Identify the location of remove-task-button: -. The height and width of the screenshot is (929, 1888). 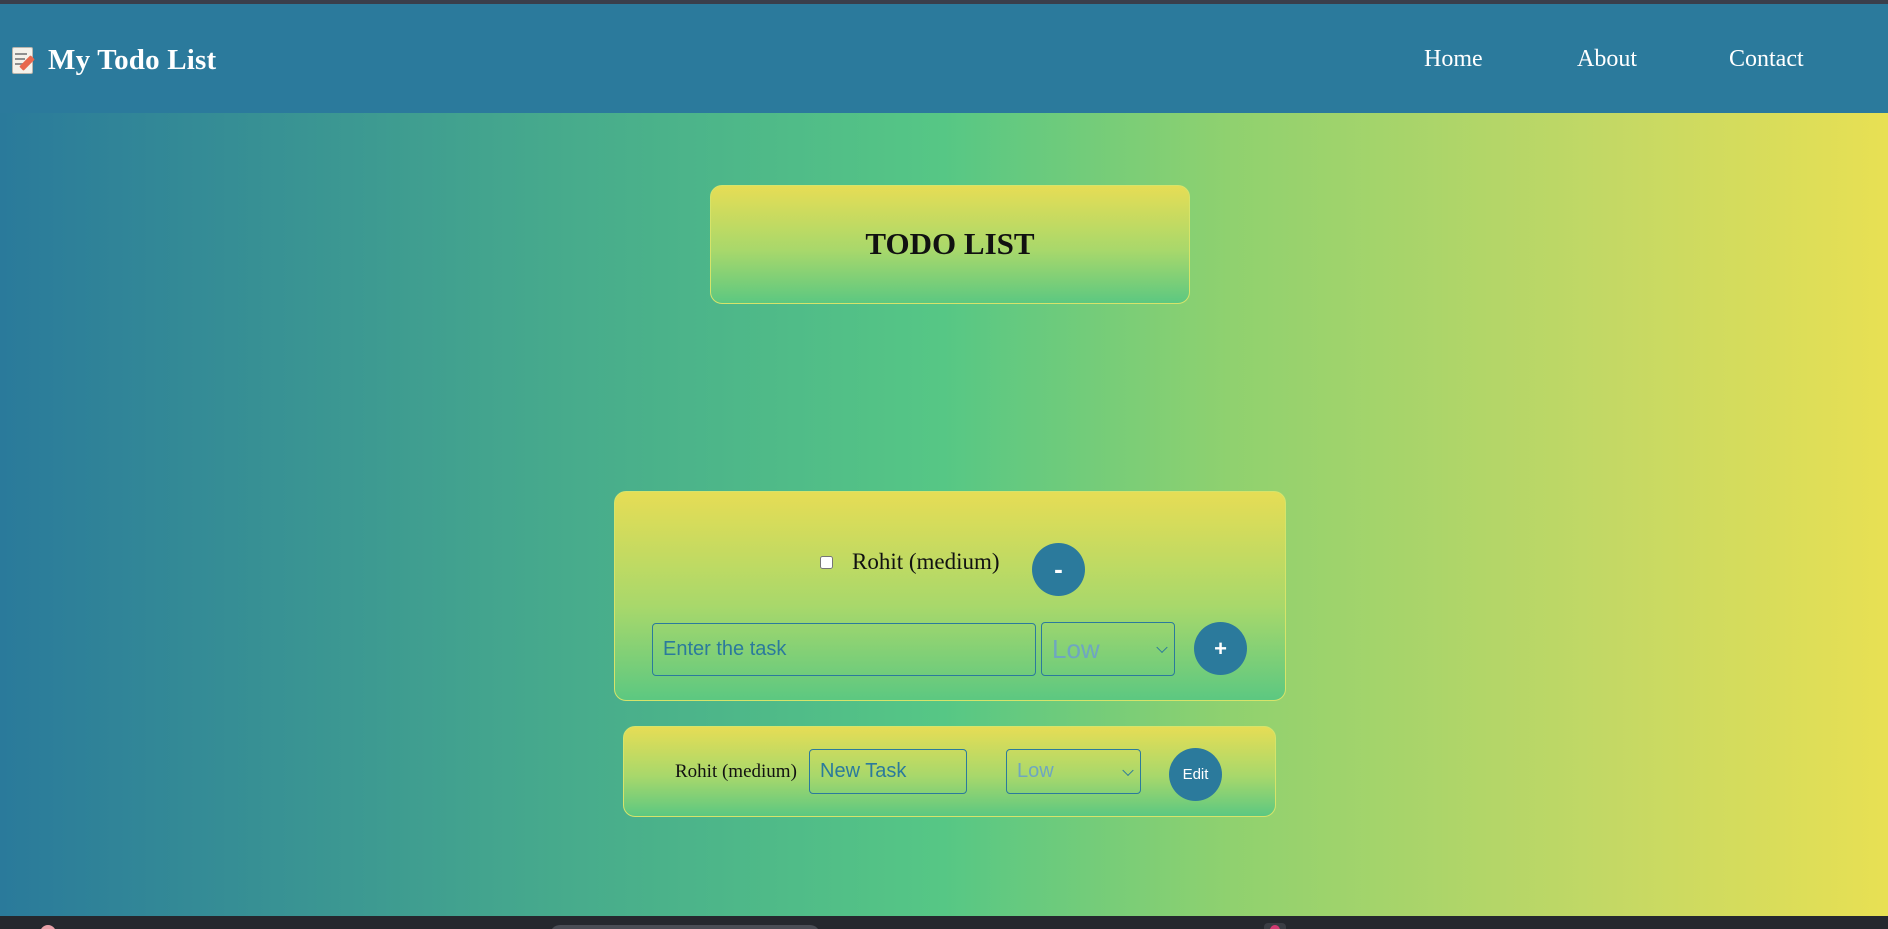
(1058, 569).